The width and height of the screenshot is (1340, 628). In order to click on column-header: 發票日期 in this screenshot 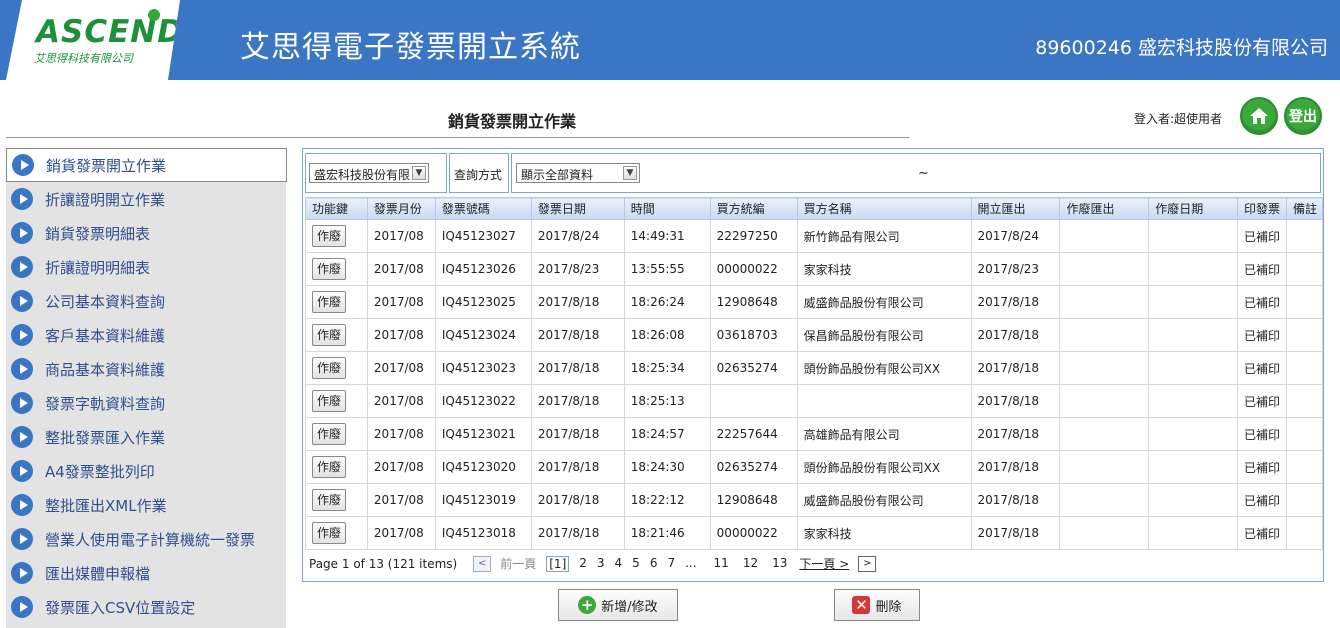, I will do `click(577, 208)`.